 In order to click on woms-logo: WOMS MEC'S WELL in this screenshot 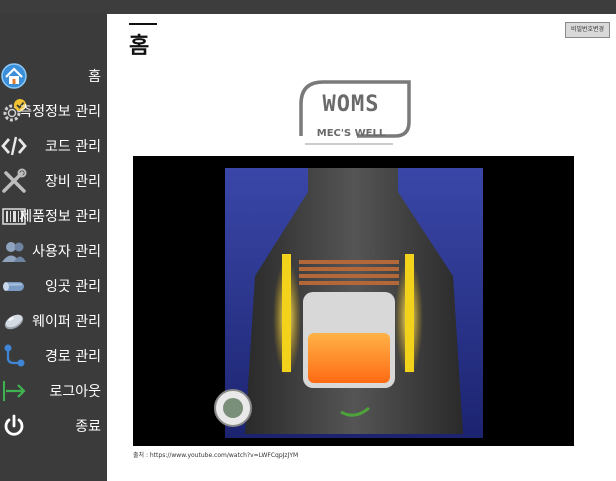, I will do `click(357, 114)`.